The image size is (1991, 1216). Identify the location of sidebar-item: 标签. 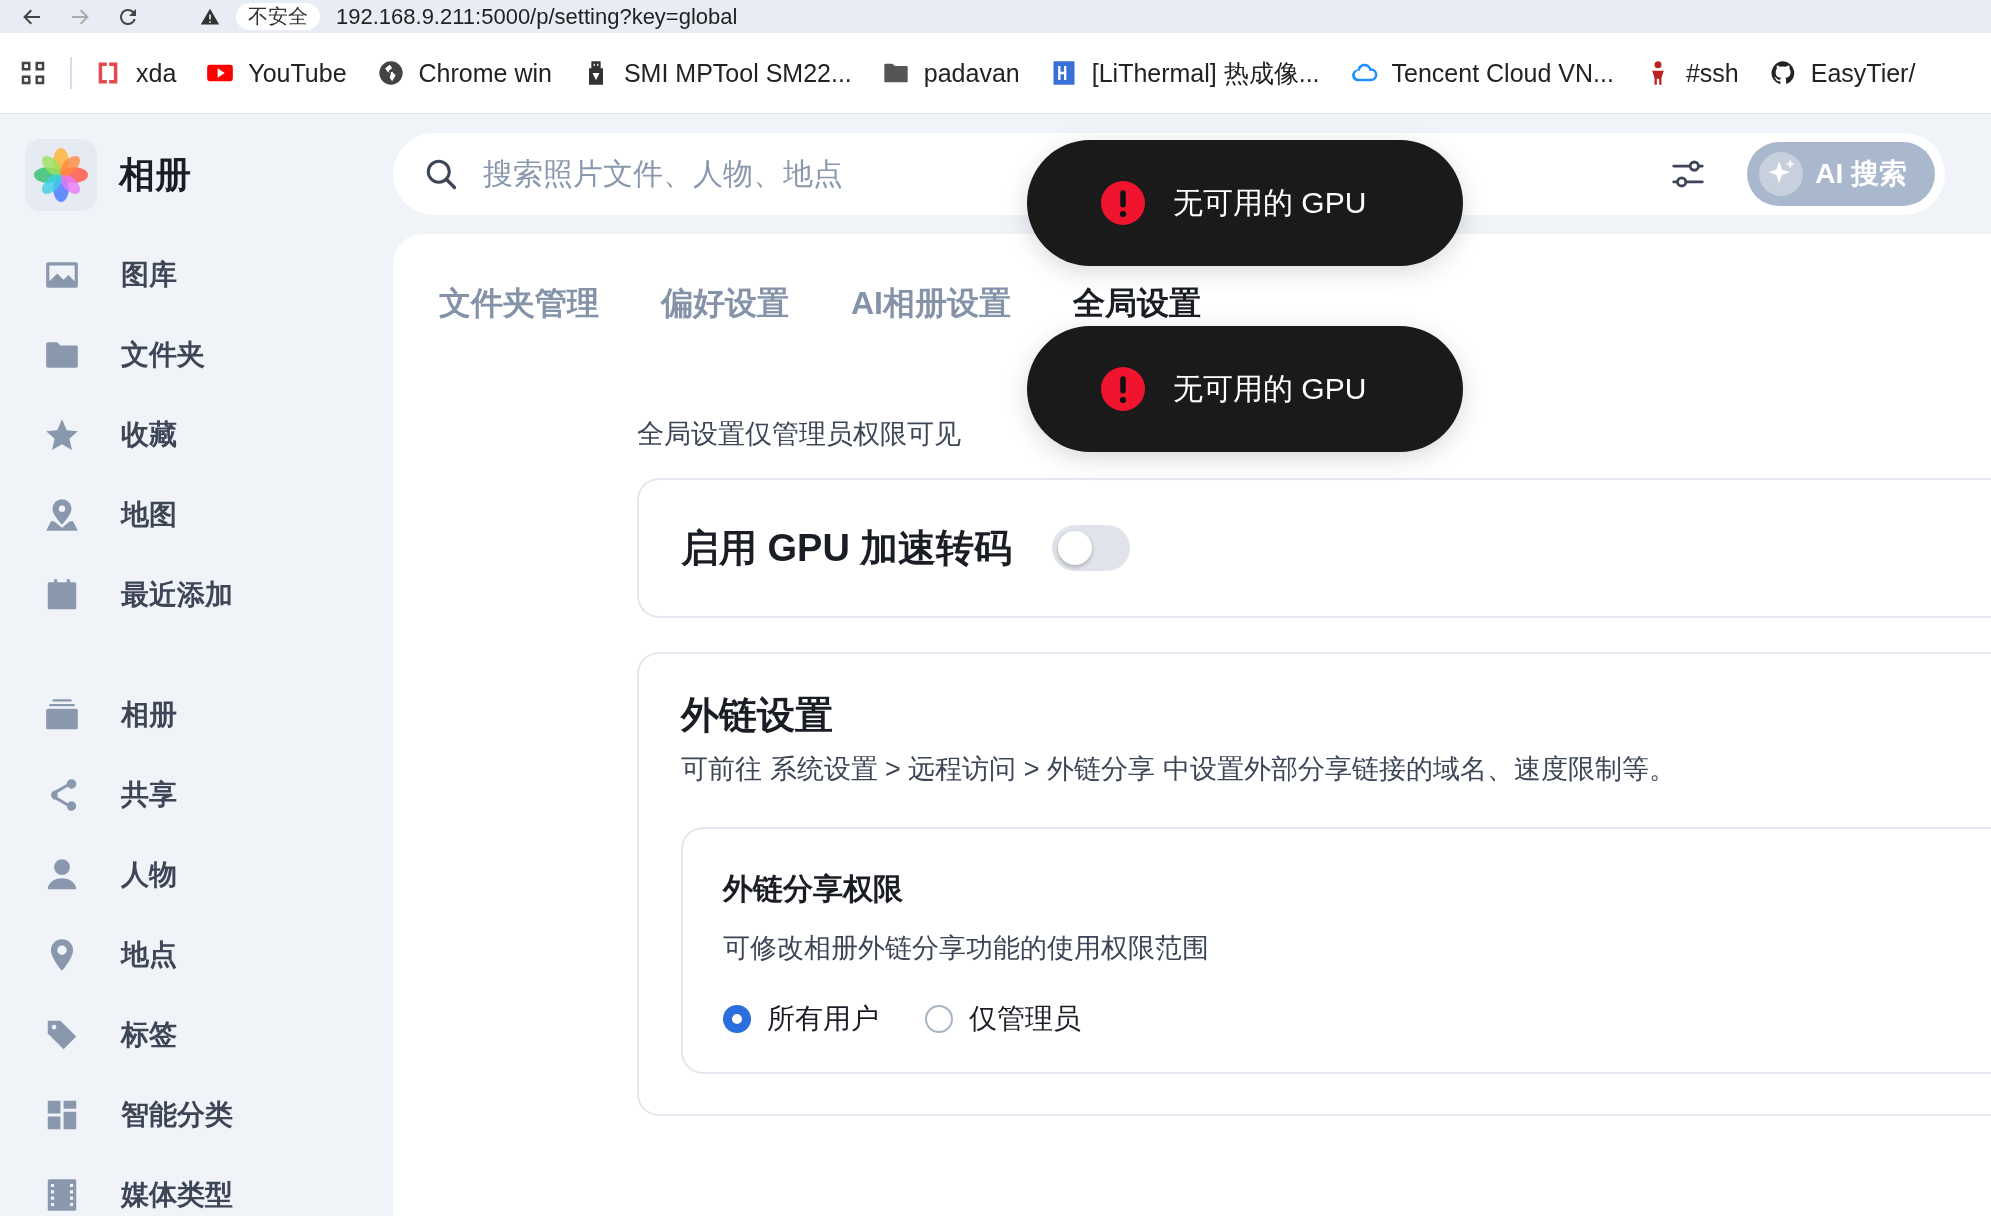
(209, 1035).